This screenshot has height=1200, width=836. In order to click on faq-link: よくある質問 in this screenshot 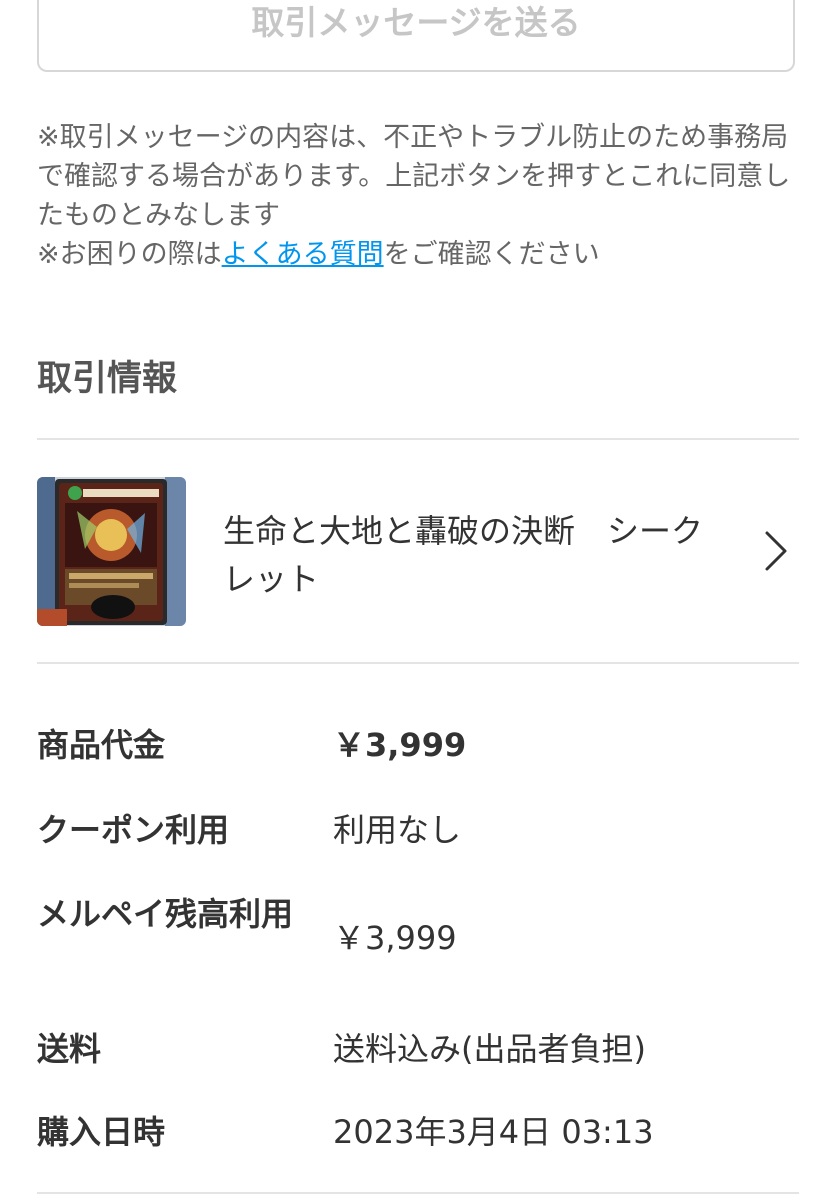, I will do `click(303, 254)`.